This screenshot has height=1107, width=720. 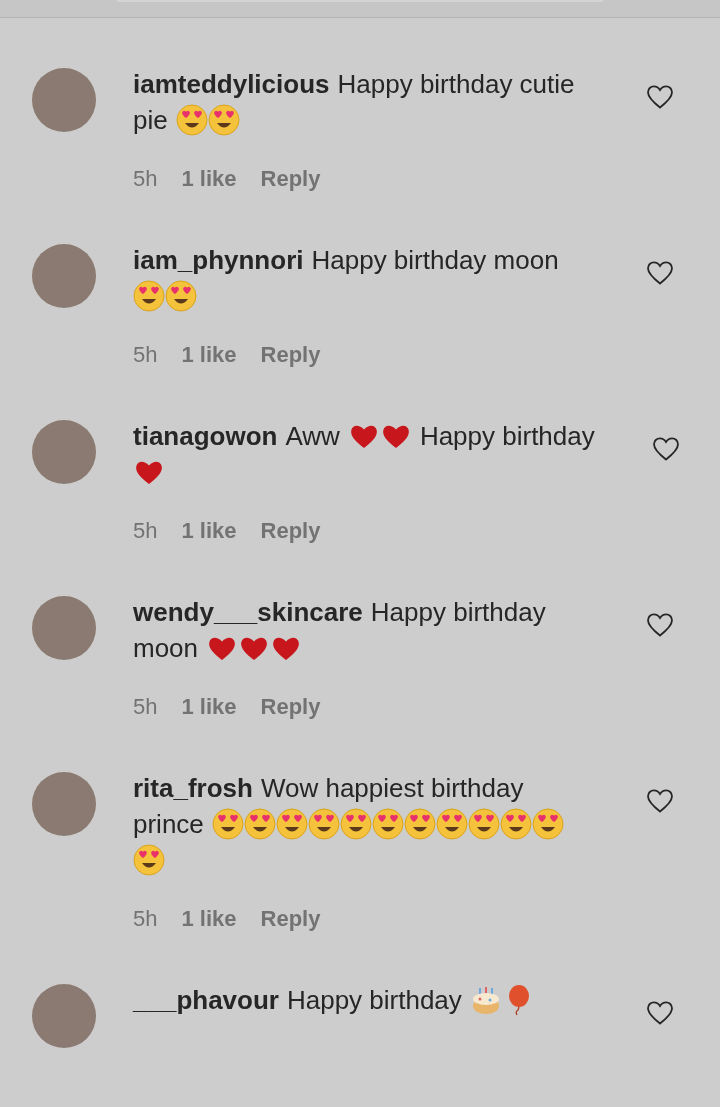 What do you see at coordinates (166, 648) in the screenshot?
I see `comment-text: moon` at bounding box center [166, 648].